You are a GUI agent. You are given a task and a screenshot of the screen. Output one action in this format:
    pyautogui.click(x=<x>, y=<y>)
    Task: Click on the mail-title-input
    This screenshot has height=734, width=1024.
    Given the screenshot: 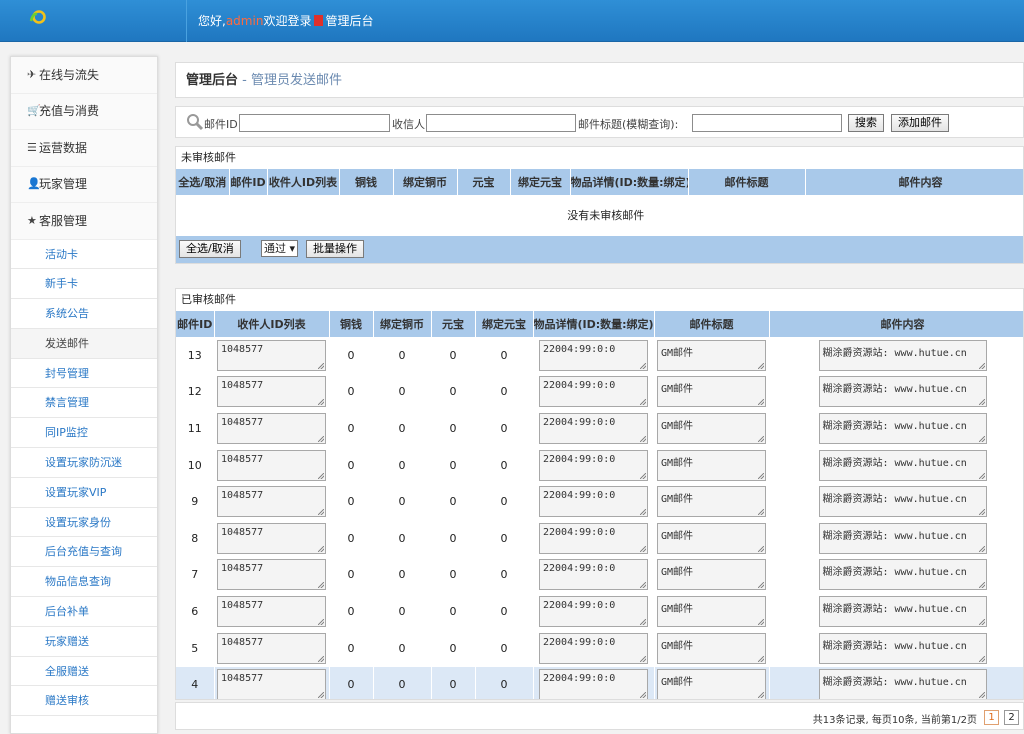 What is the action you would take?
    pyautogui.click(x=767, y=123)
    